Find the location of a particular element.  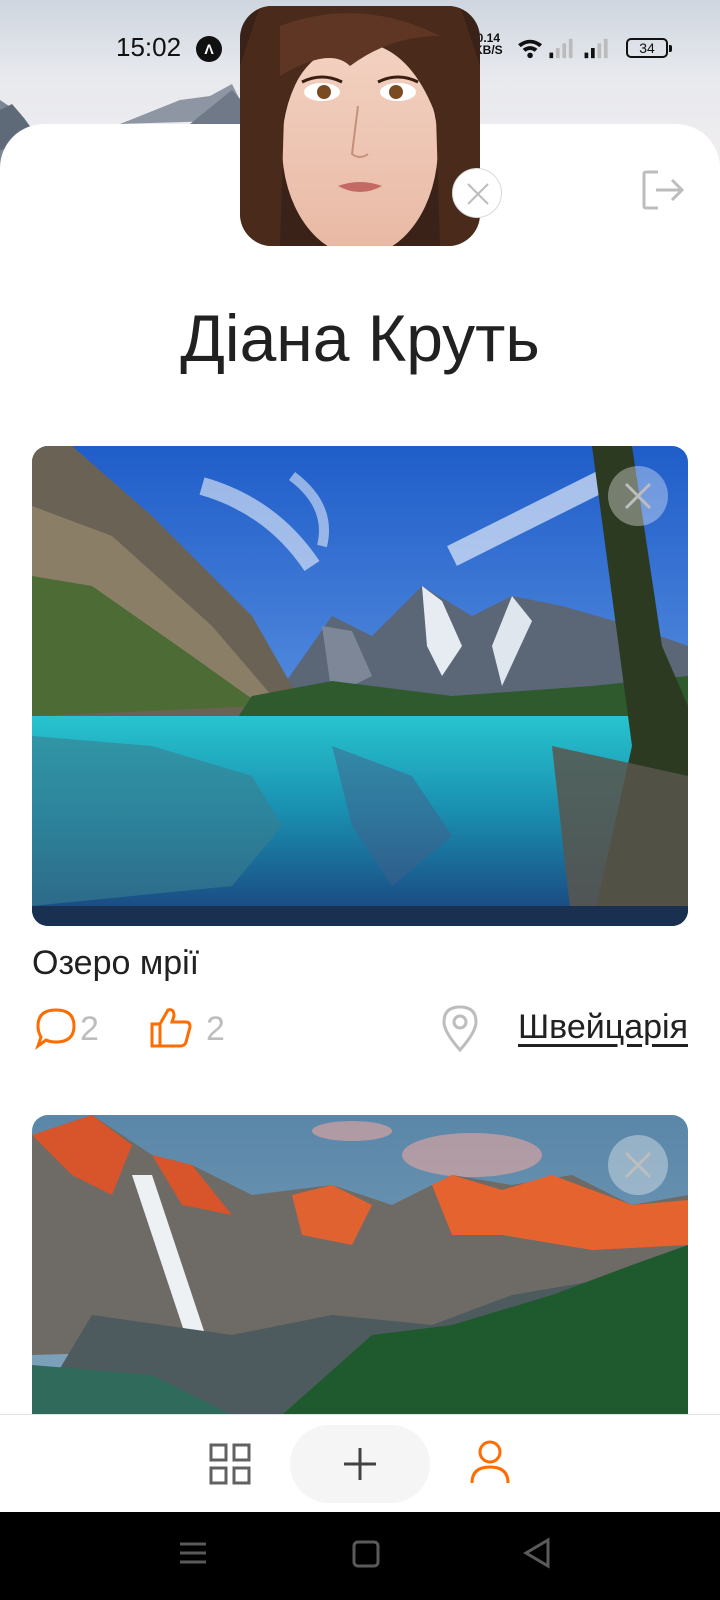

battery-indicator: 34 is located at coordinates (649, 48).